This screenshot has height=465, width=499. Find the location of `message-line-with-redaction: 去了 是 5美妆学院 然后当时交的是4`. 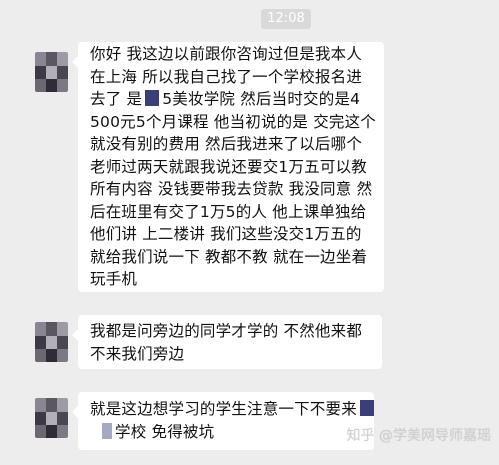

message-line-with-redaction: 去了 是 5美妆学院 然后当时交的是4 is located at coordinates (225, 99).